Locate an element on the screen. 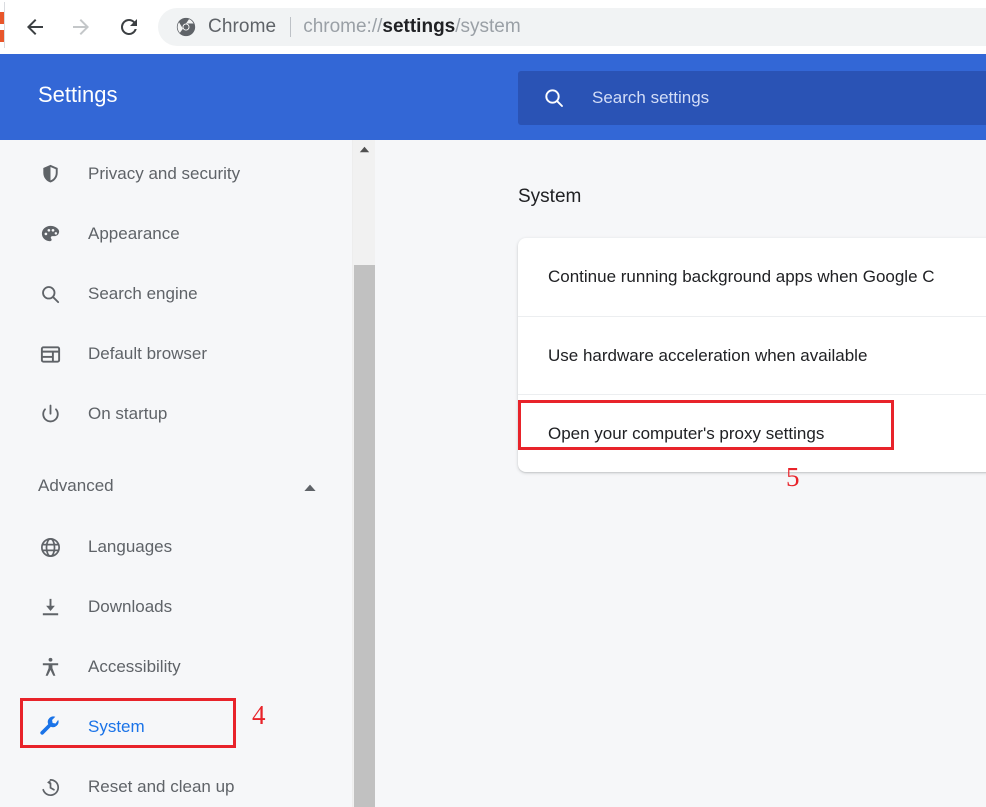 This screenshot has height=807, width=986. sidebar-item-reset-and-clean-up: Reset and clean up is located at coordinates (176, 785).